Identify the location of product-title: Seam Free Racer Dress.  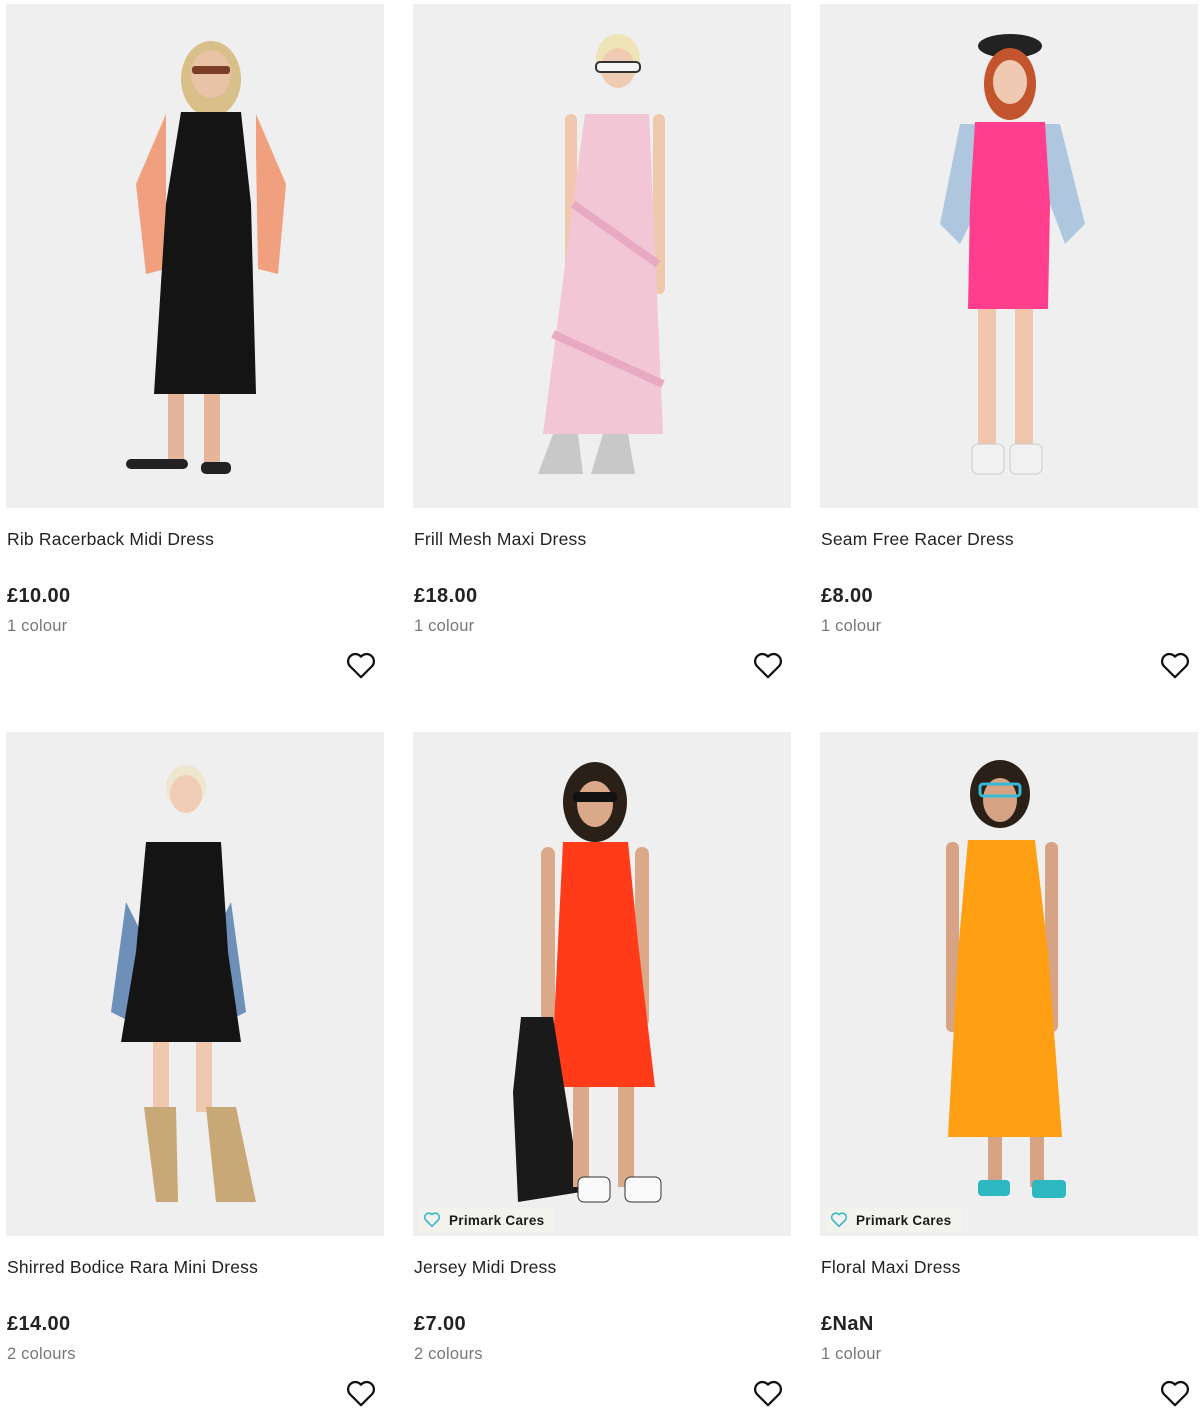
(917, 539).